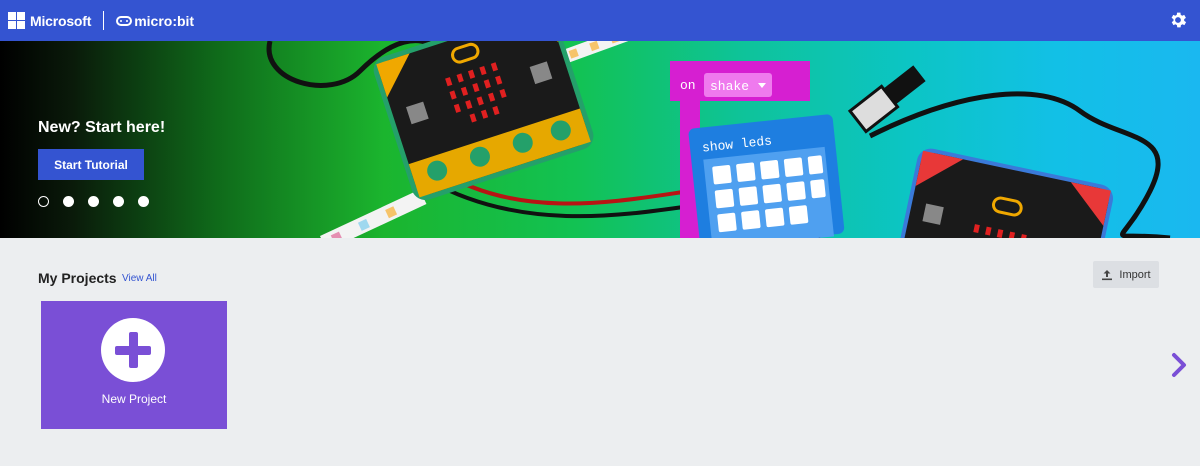  What do you see at coordinates (1178, 20) in the screenshot?
I see `gear-icon` at bounding box center [1178, 20].